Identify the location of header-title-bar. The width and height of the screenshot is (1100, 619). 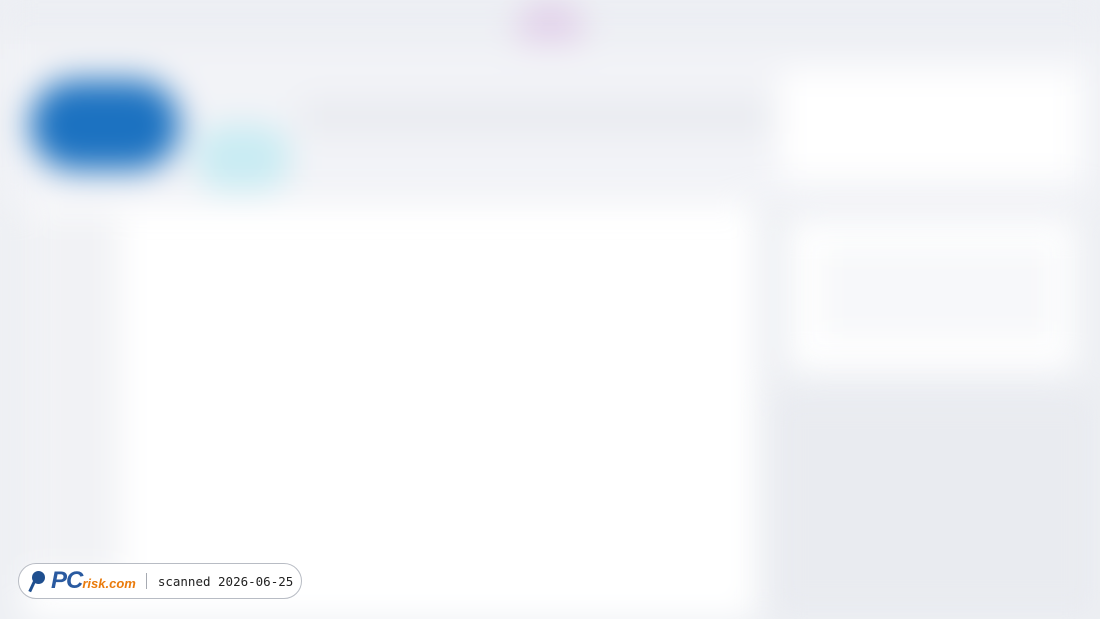
(535, 117).